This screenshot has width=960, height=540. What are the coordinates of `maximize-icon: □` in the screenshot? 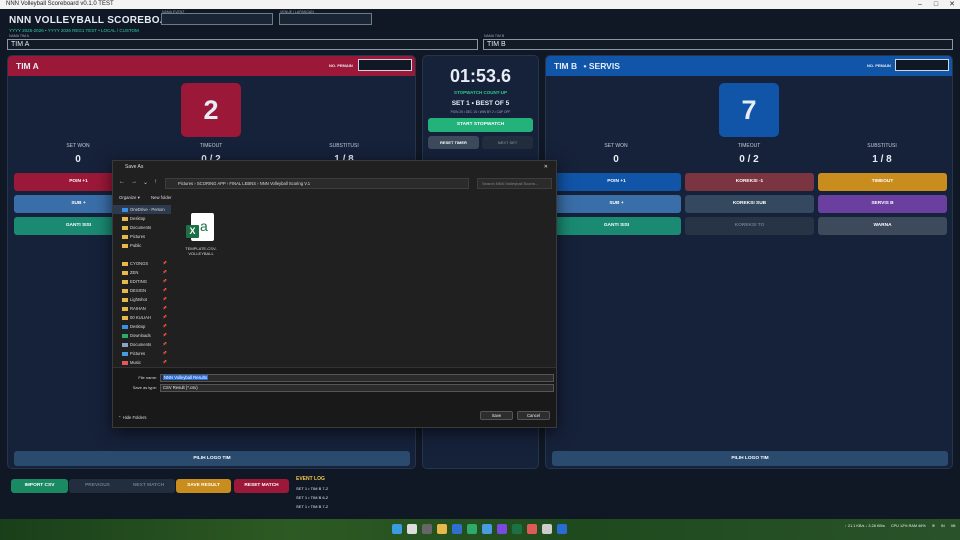 It's located at (936, 4).